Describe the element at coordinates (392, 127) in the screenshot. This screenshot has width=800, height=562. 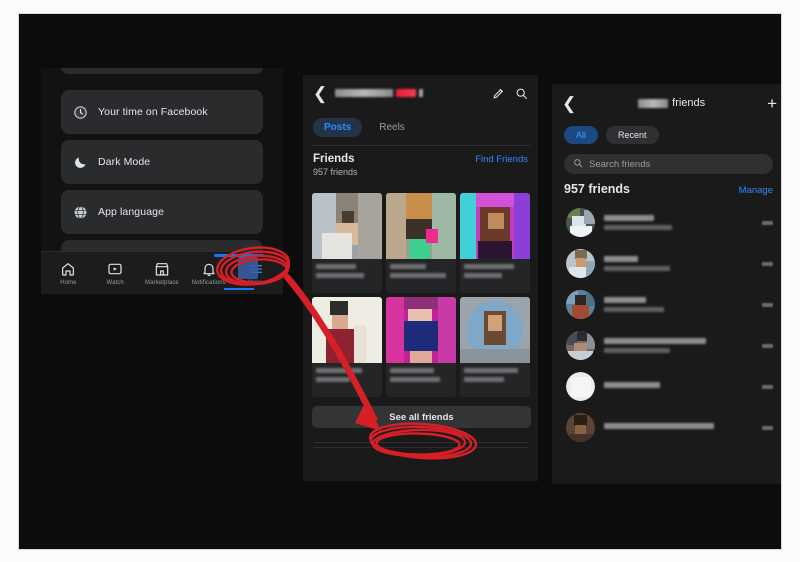
I see `tab-reels: Reels` at that location.